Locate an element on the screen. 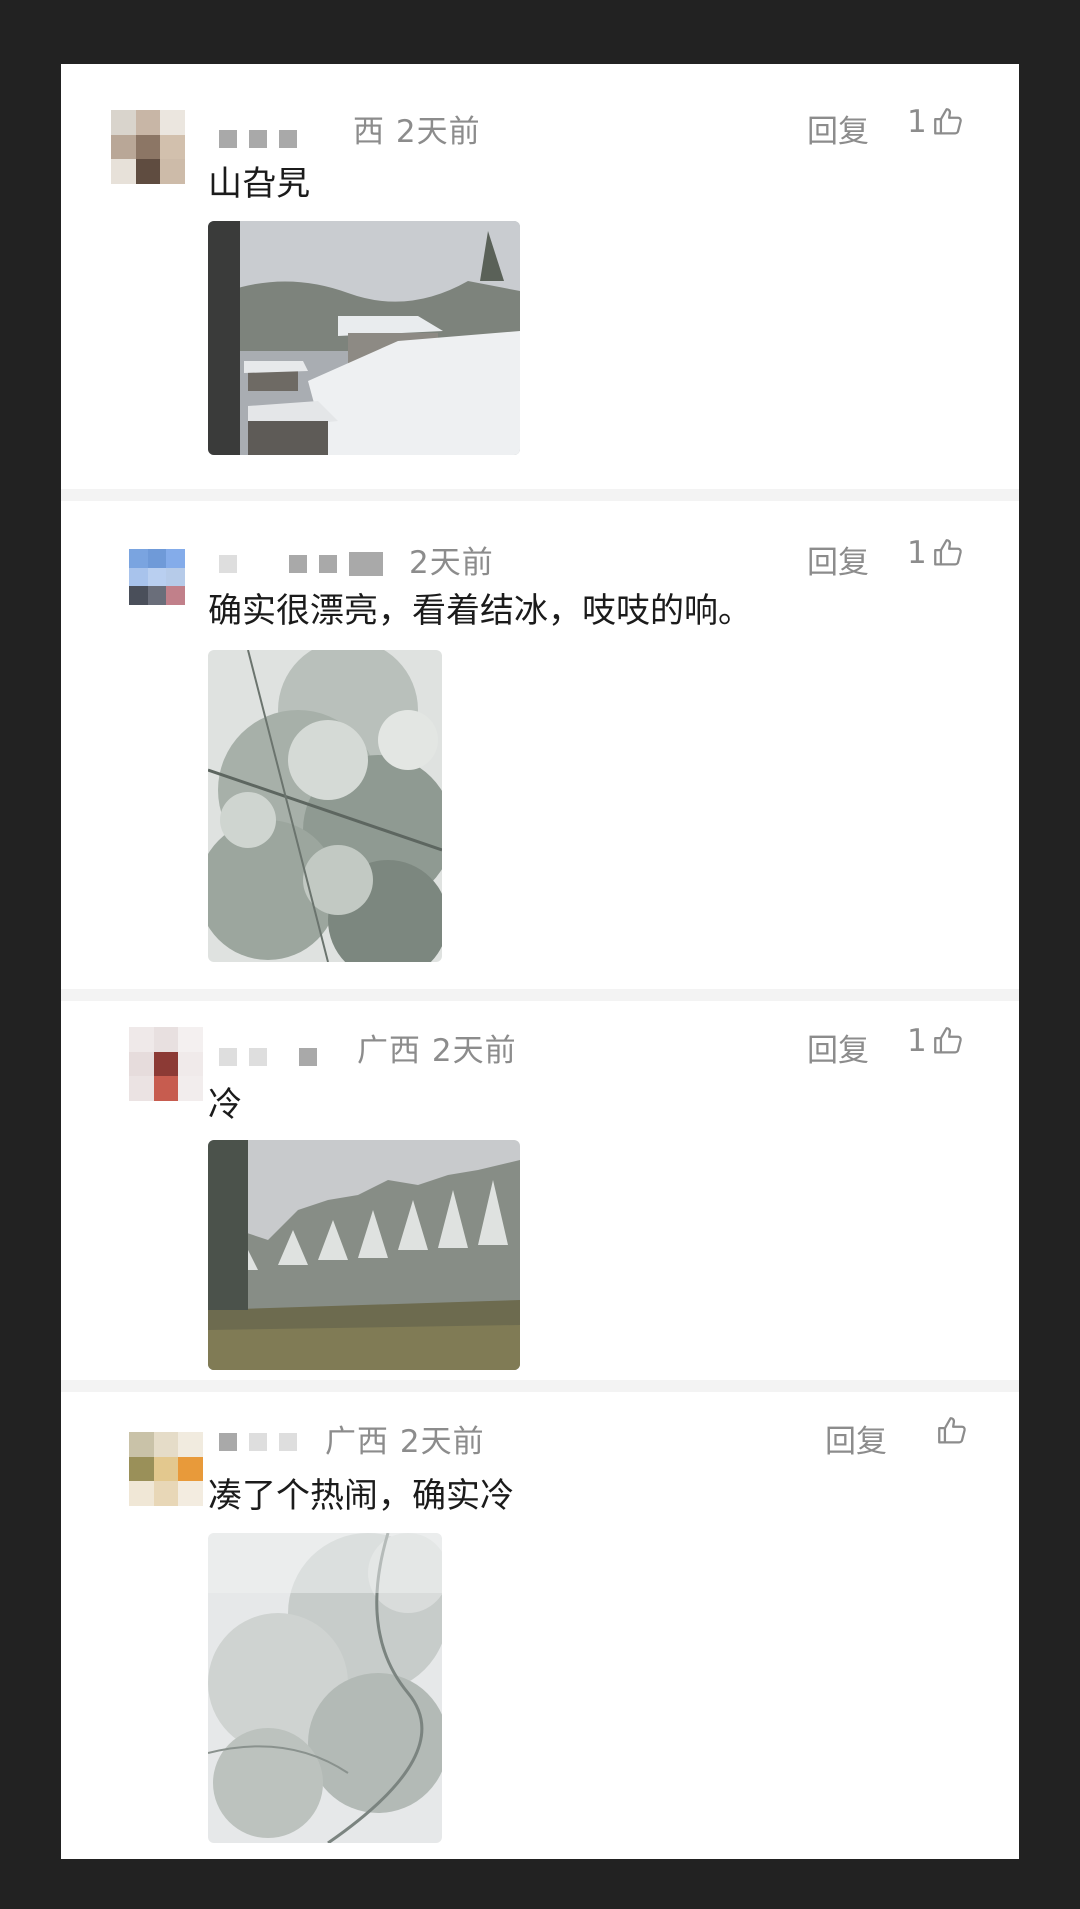  location-time: 2天前 is located at coordinates (451, 563).